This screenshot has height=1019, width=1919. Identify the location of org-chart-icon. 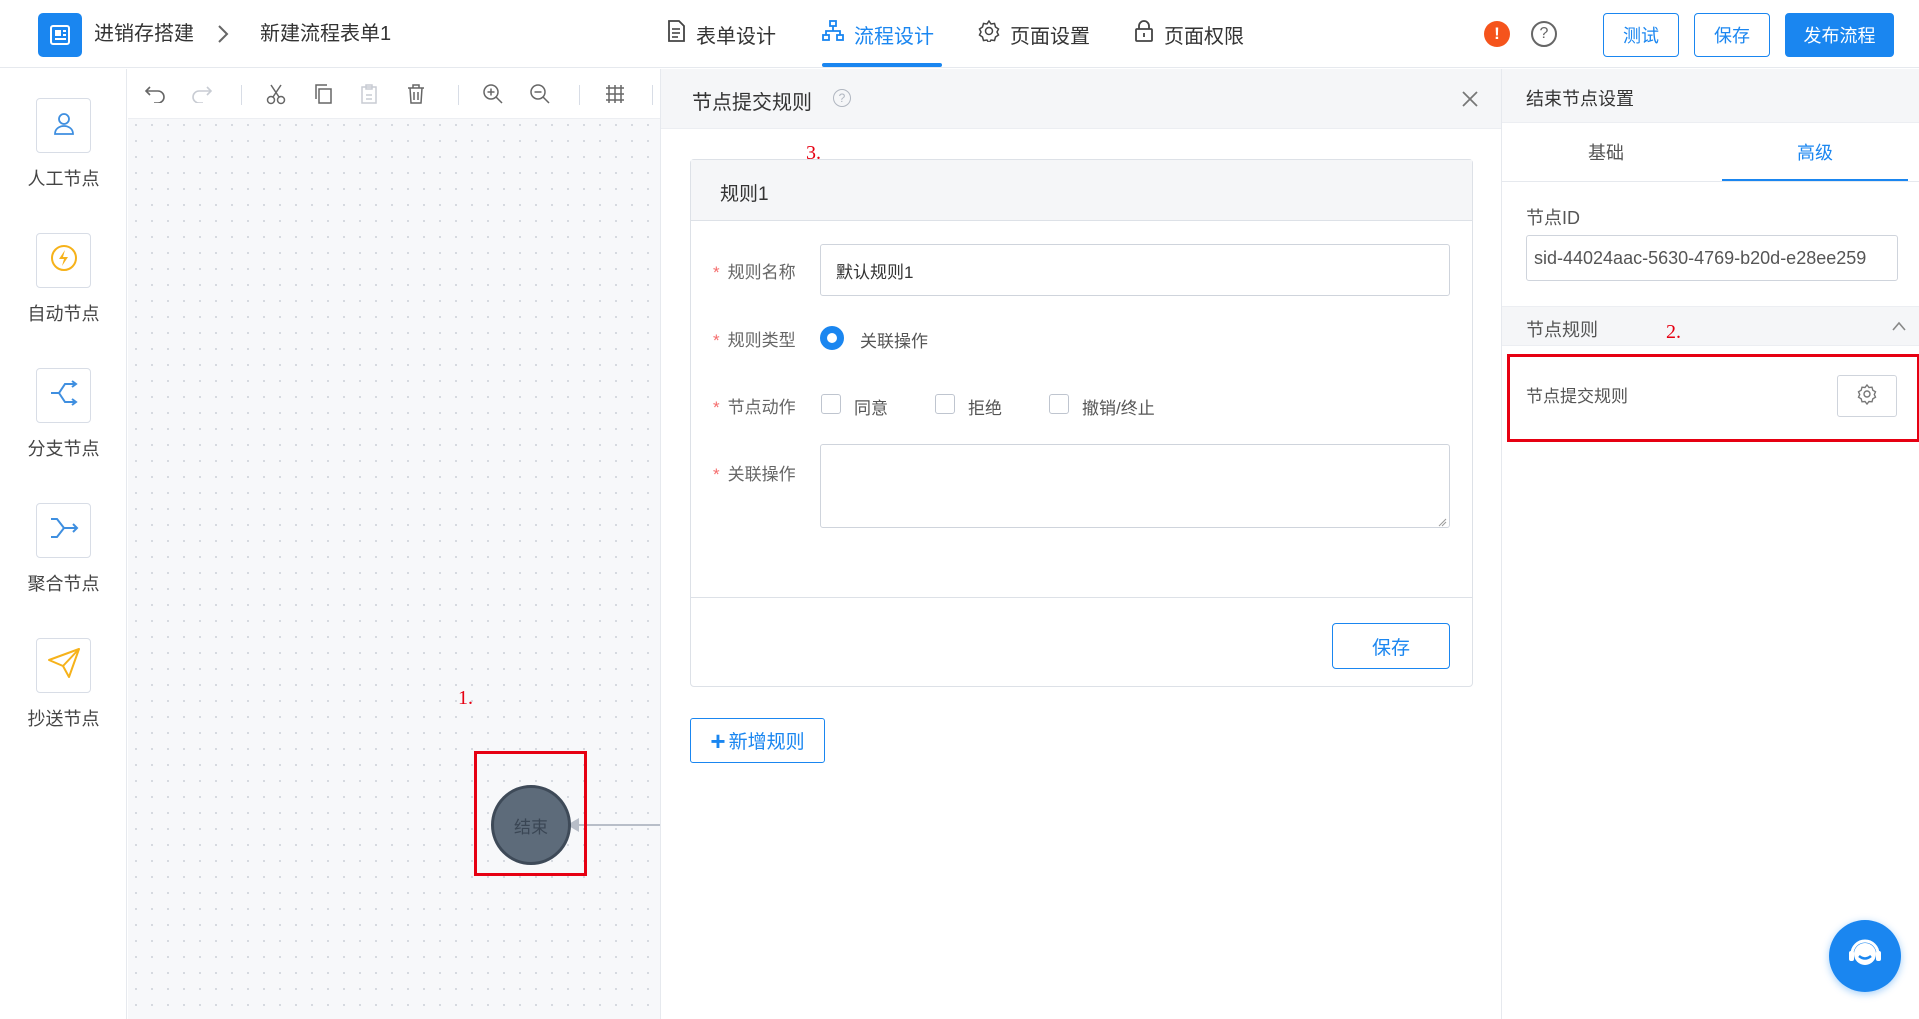
(833, 34).